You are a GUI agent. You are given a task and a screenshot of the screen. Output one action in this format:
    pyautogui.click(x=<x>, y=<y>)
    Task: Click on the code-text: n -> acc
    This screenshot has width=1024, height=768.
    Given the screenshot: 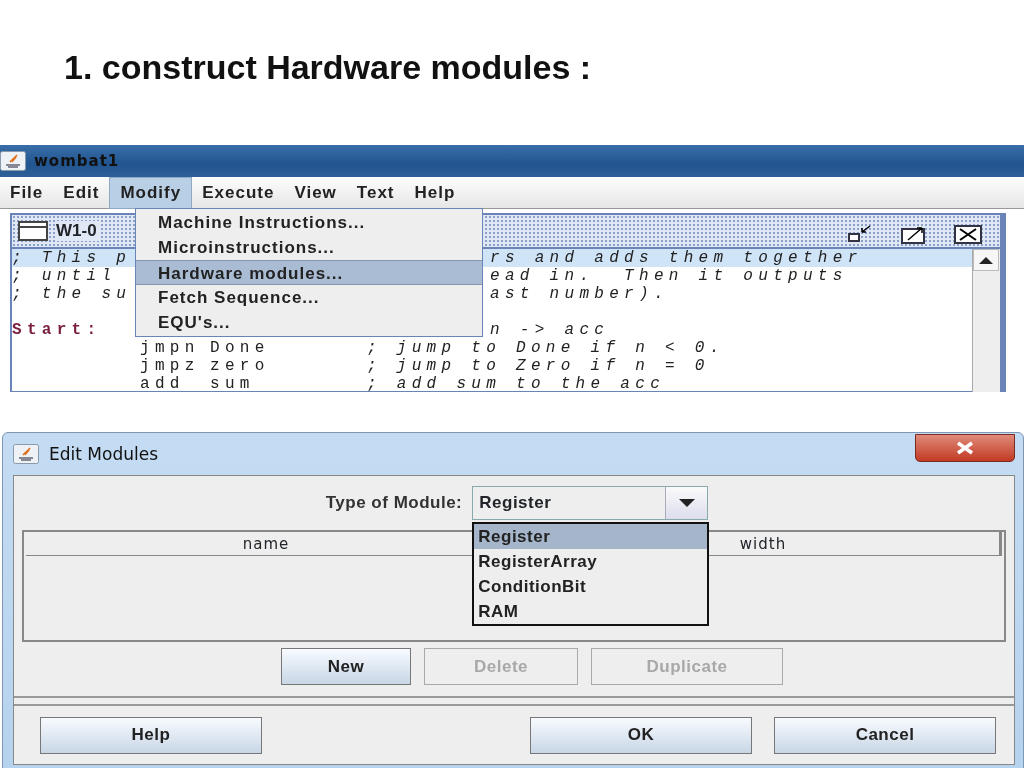 What is the action you would take?
    pyautogui.click(x=550, y=330)
    